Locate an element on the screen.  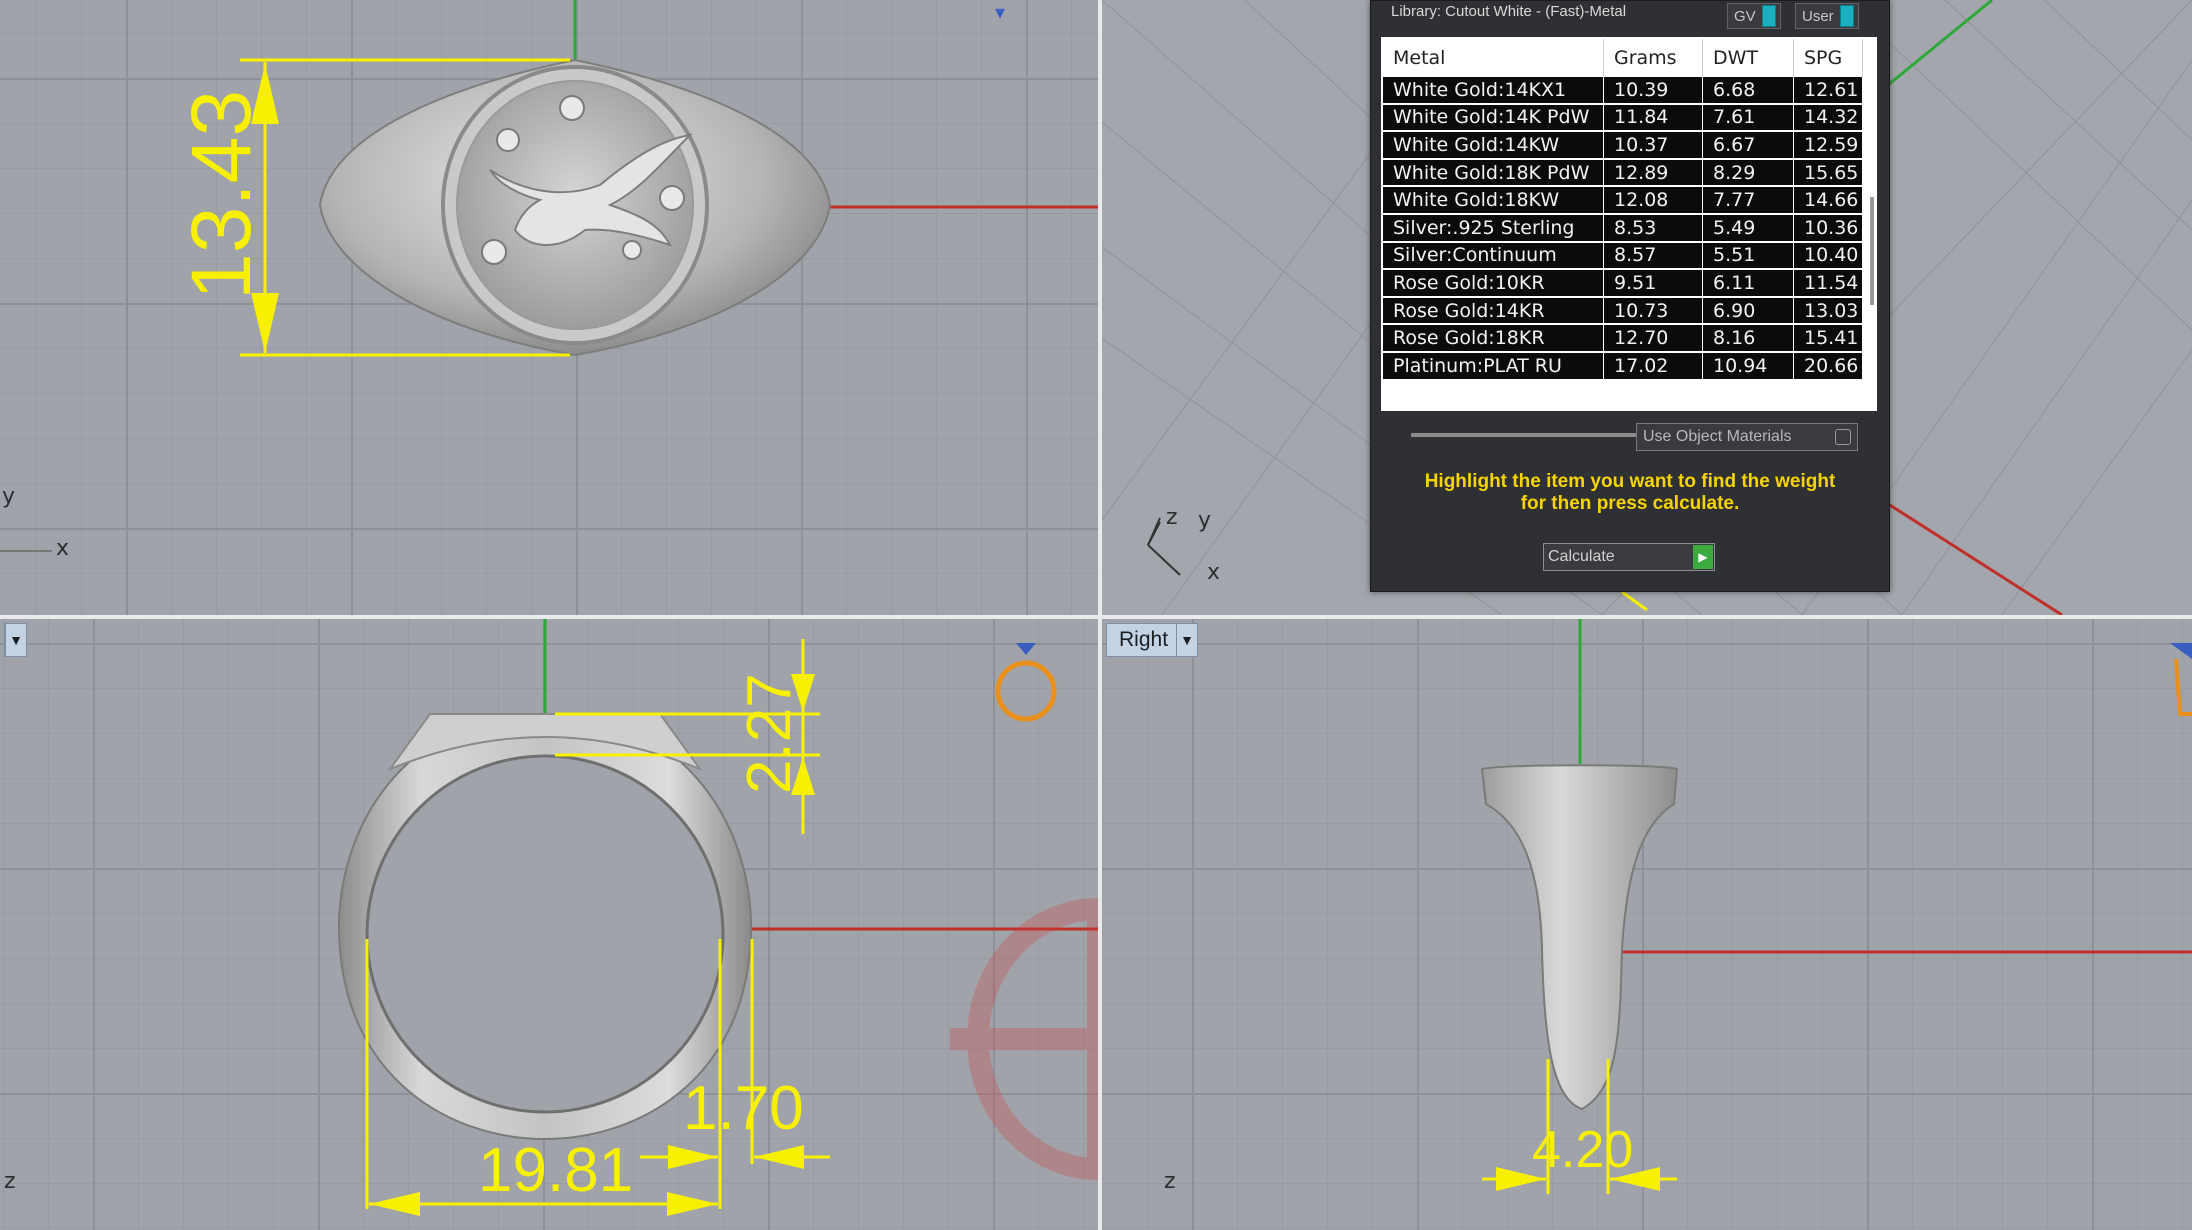
cell-grams: 12.08 is located at coordinates (1653, 200).